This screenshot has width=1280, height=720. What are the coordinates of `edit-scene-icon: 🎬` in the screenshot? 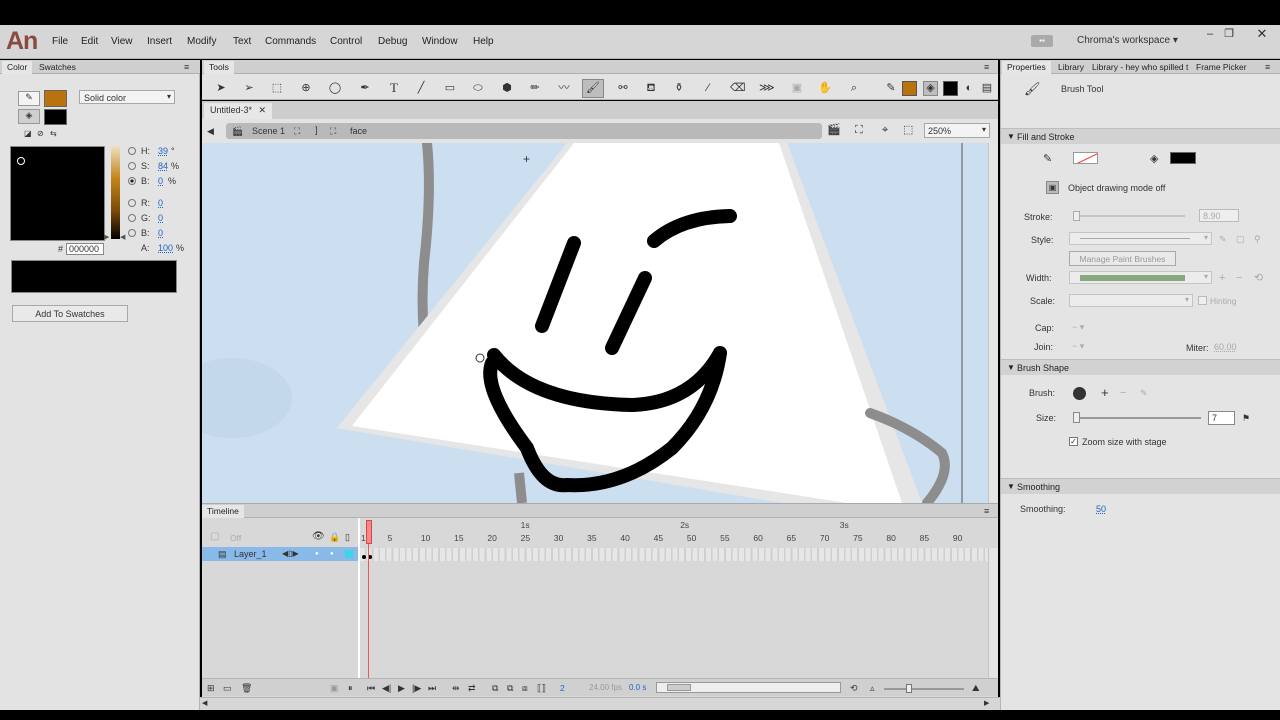 It's located at (834, 130).